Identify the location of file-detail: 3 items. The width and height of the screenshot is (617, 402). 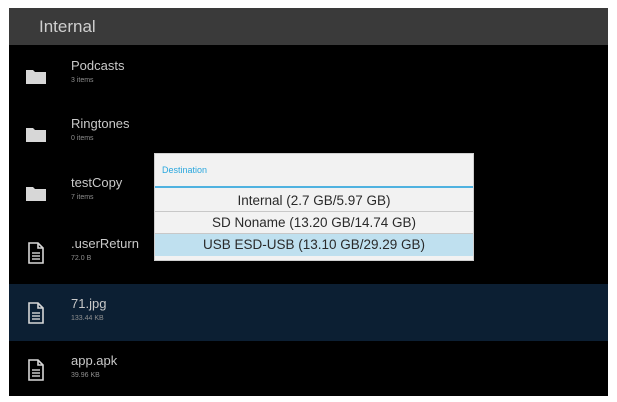
(82, 80).